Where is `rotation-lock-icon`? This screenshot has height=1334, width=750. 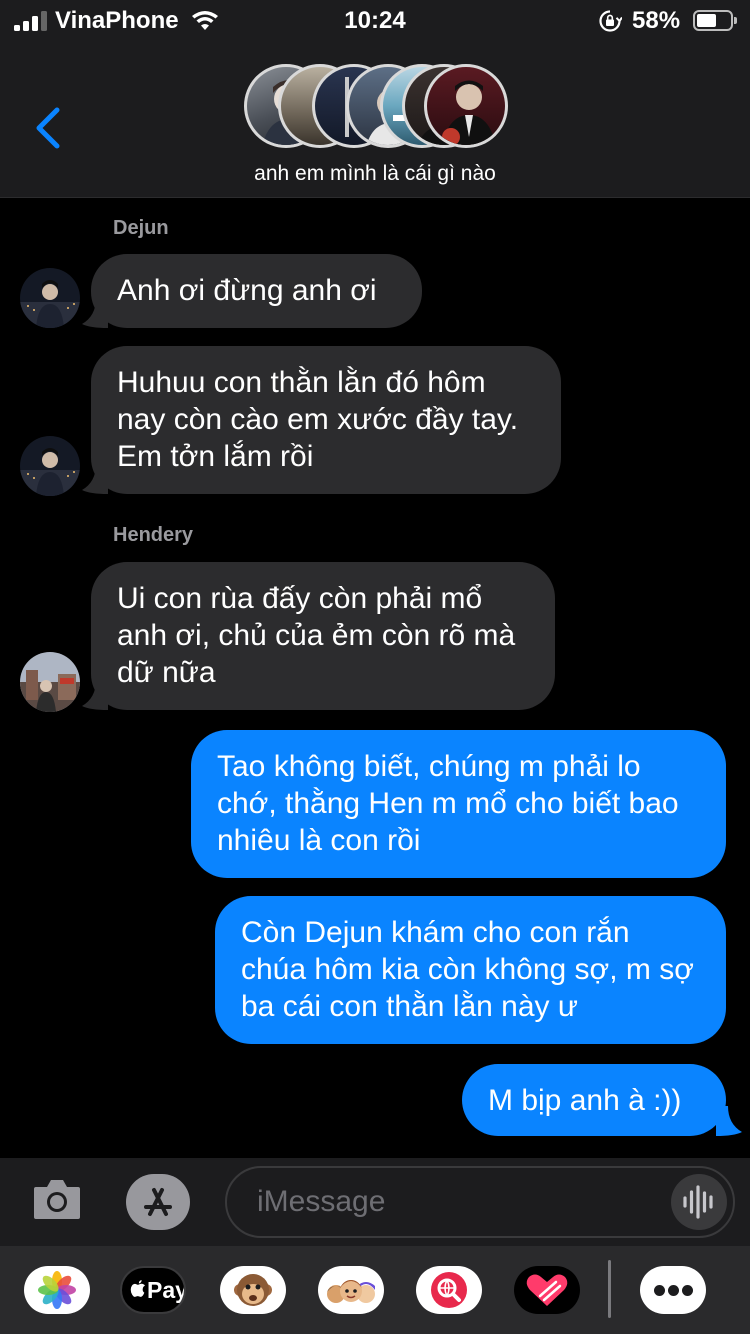 rotation-lock-icon is located at coordinates (610, 21).